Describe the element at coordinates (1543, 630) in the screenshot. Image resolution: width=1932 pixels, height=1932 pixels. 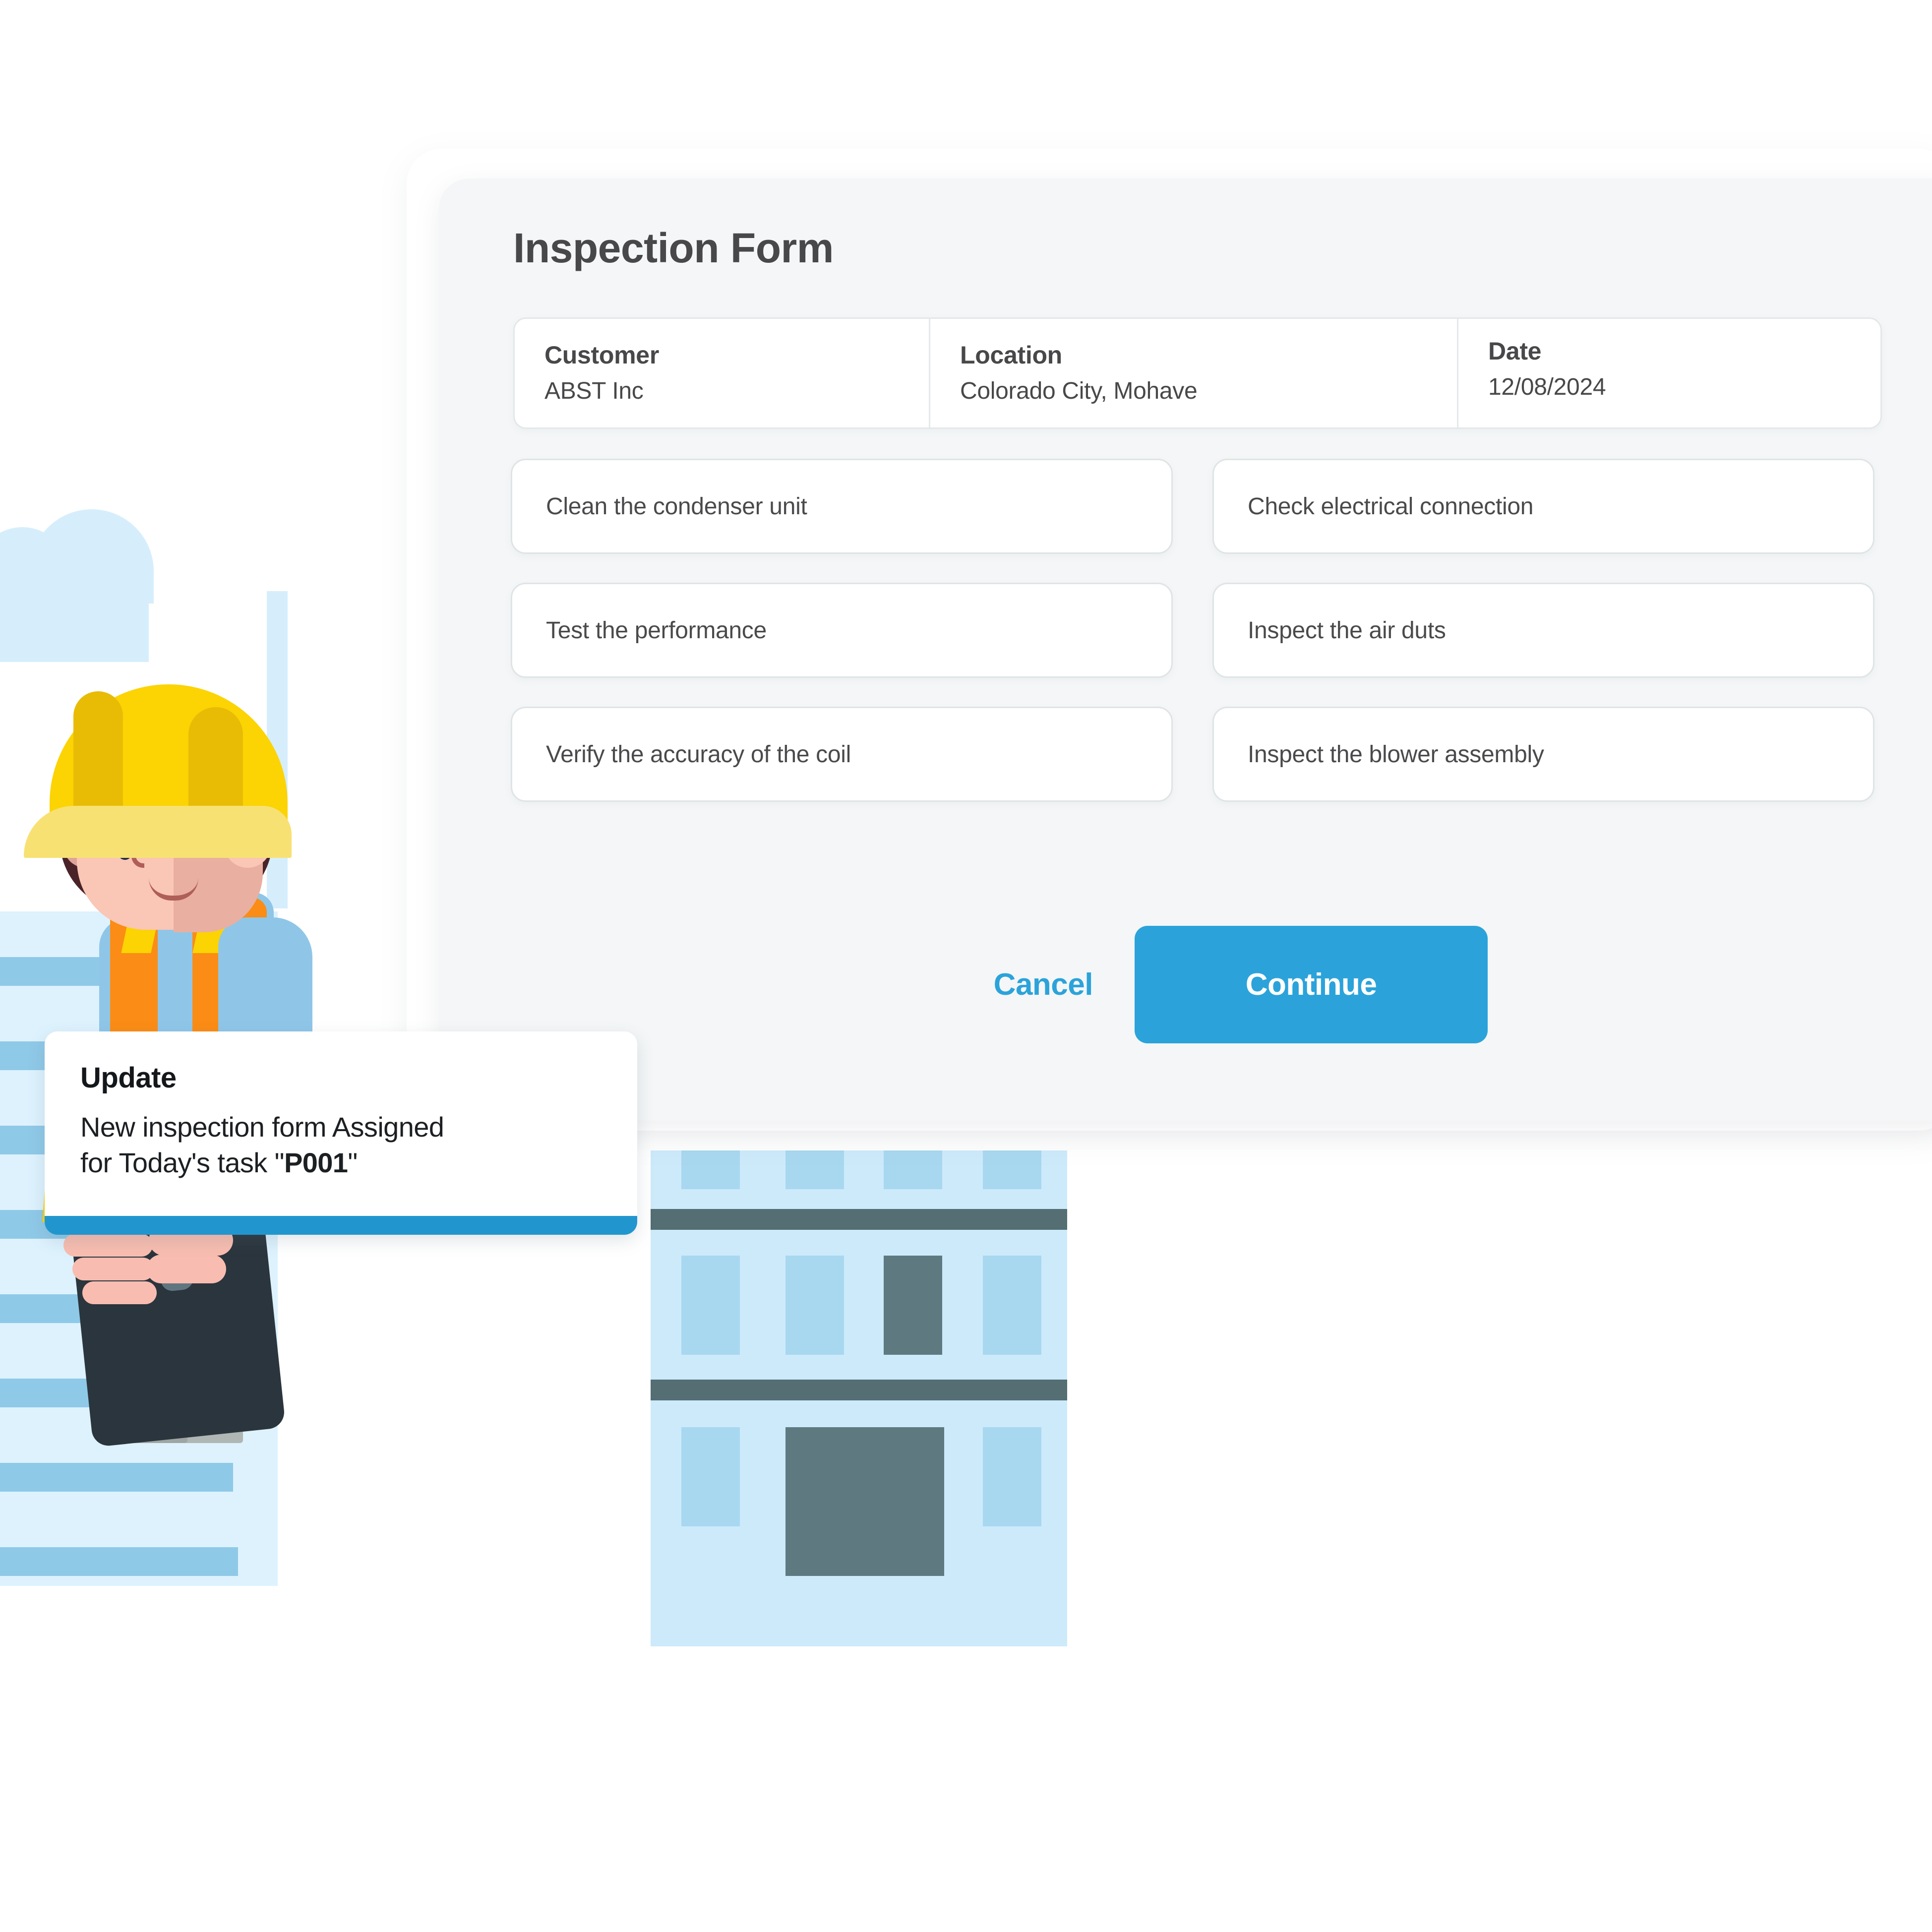
I see `task-field-4: Inspect the air duts` at that location.